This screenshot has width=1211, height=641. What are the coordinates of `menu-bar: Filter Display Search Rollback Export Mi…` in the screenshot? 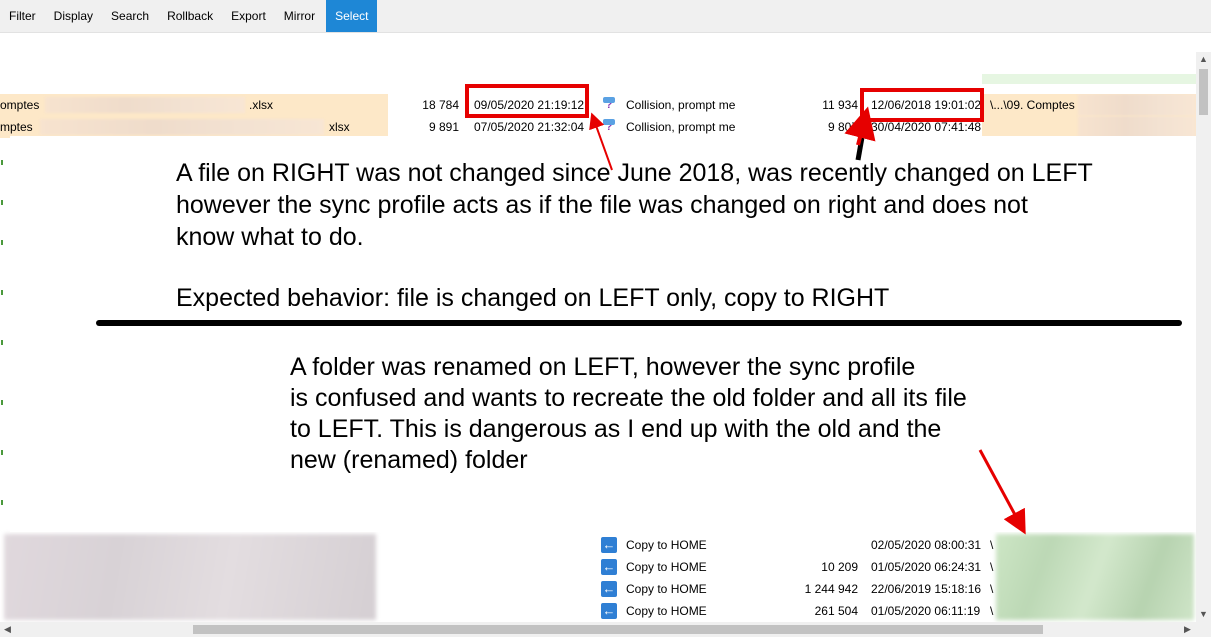 It's located at (605, 16).